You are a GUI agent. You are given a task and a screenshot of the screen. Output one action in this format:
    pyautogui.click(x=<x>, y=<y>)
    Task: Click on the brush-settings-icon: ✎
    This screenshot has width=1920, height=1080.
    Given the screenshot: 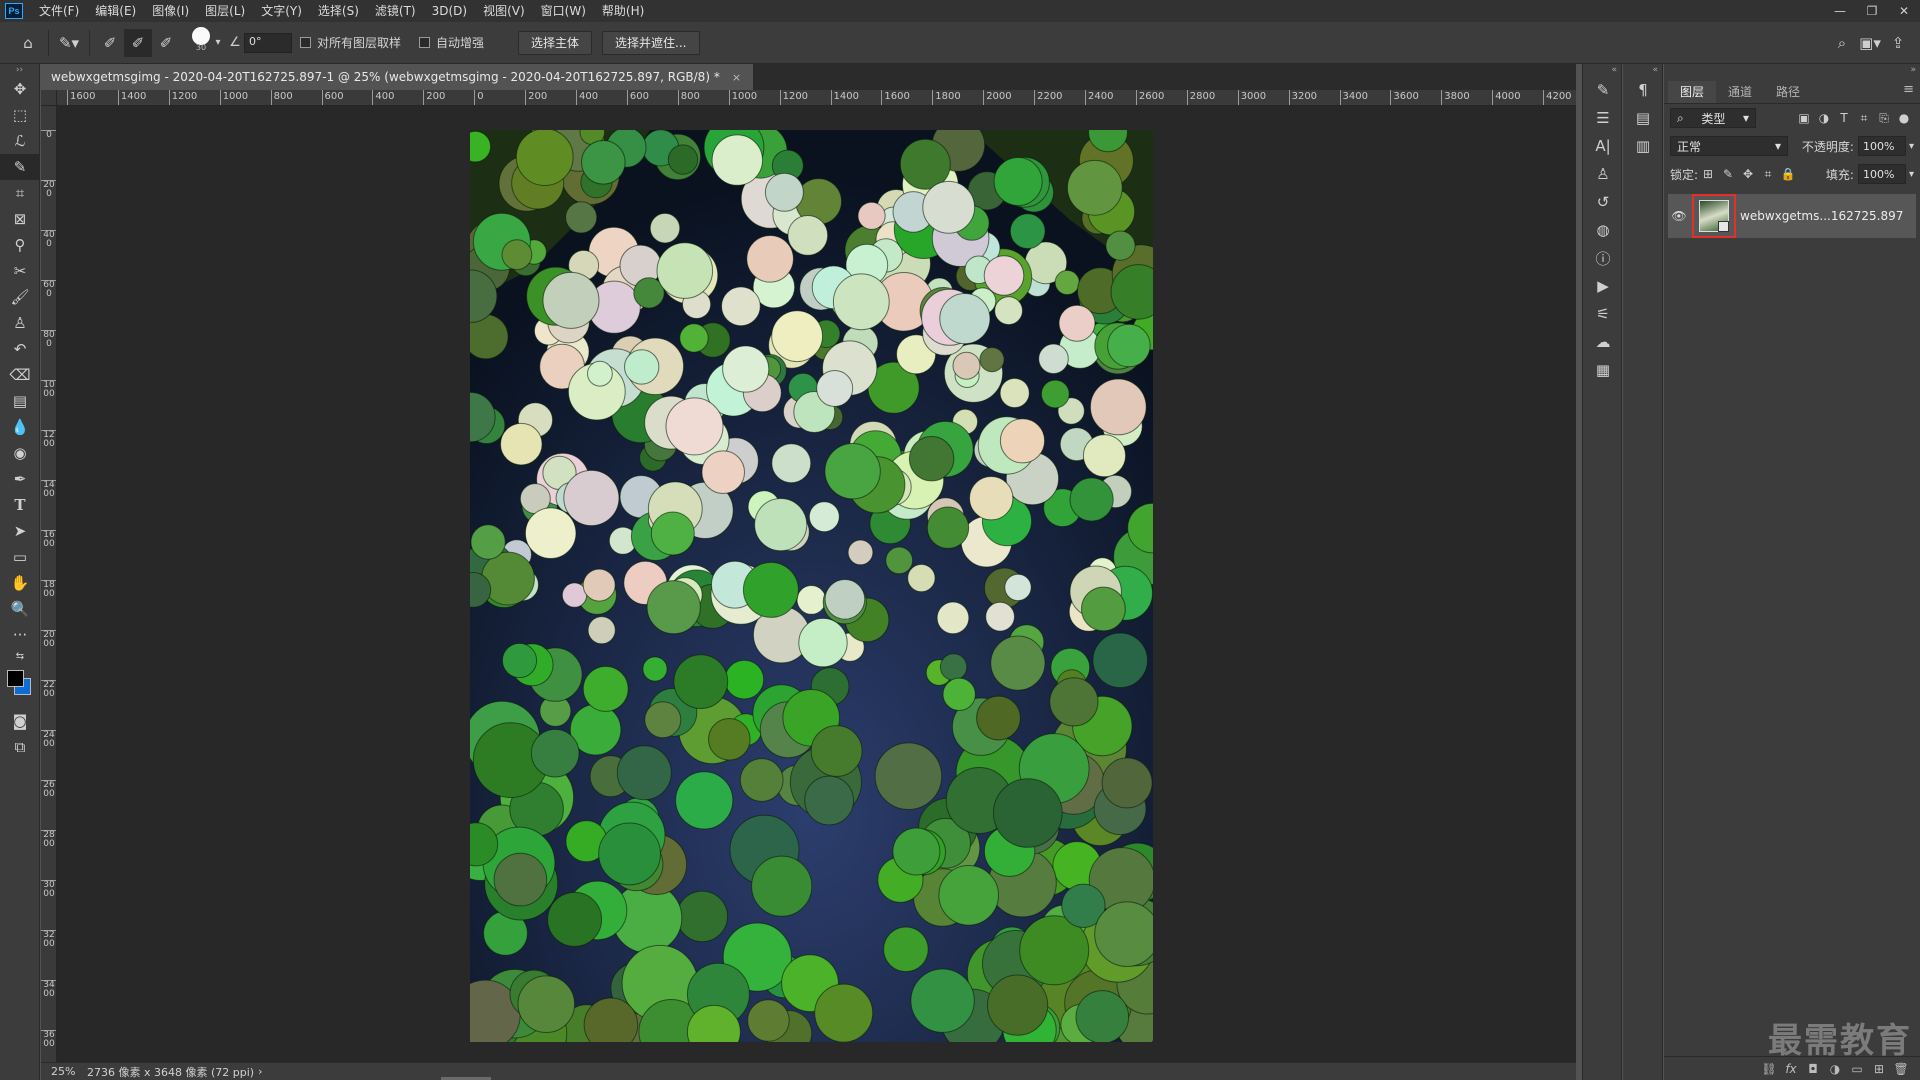 What is the action you would take?
    pyautogui.click(x=1603, y=90)
    